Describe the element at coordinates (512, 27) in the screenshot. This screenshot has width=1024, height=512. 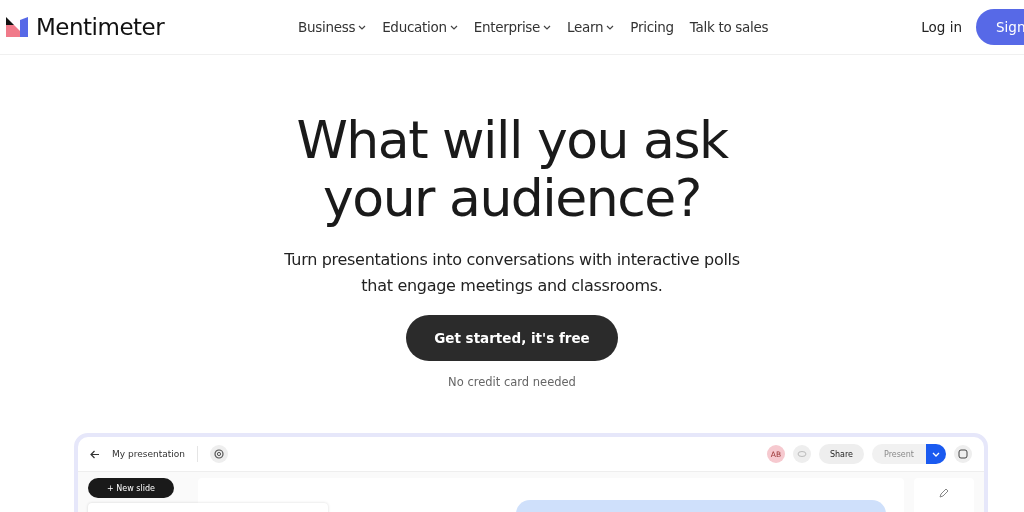
I see `nav-link: Enterprise` at that location.